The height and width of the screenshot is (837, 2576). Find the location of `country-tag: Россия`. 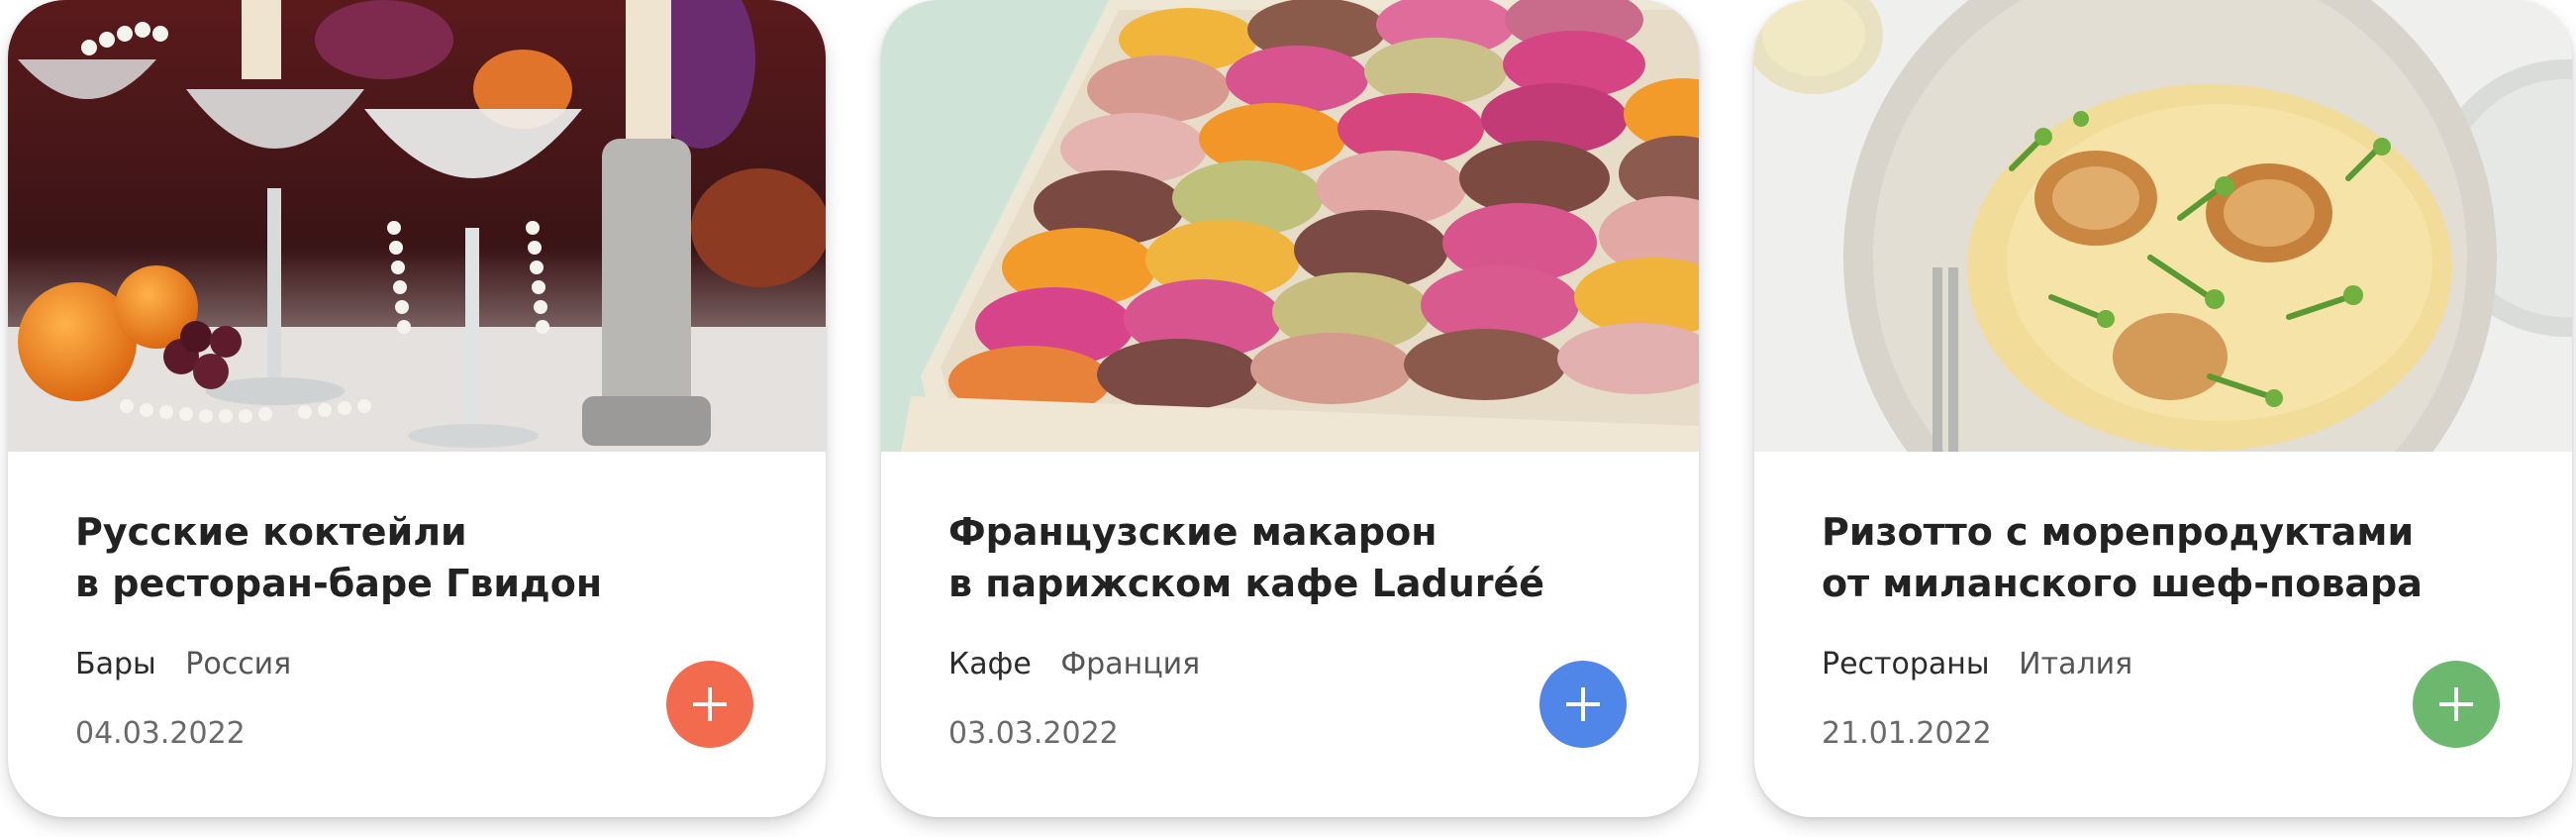

country-tag: Россия is located at coordinates (238, 664).